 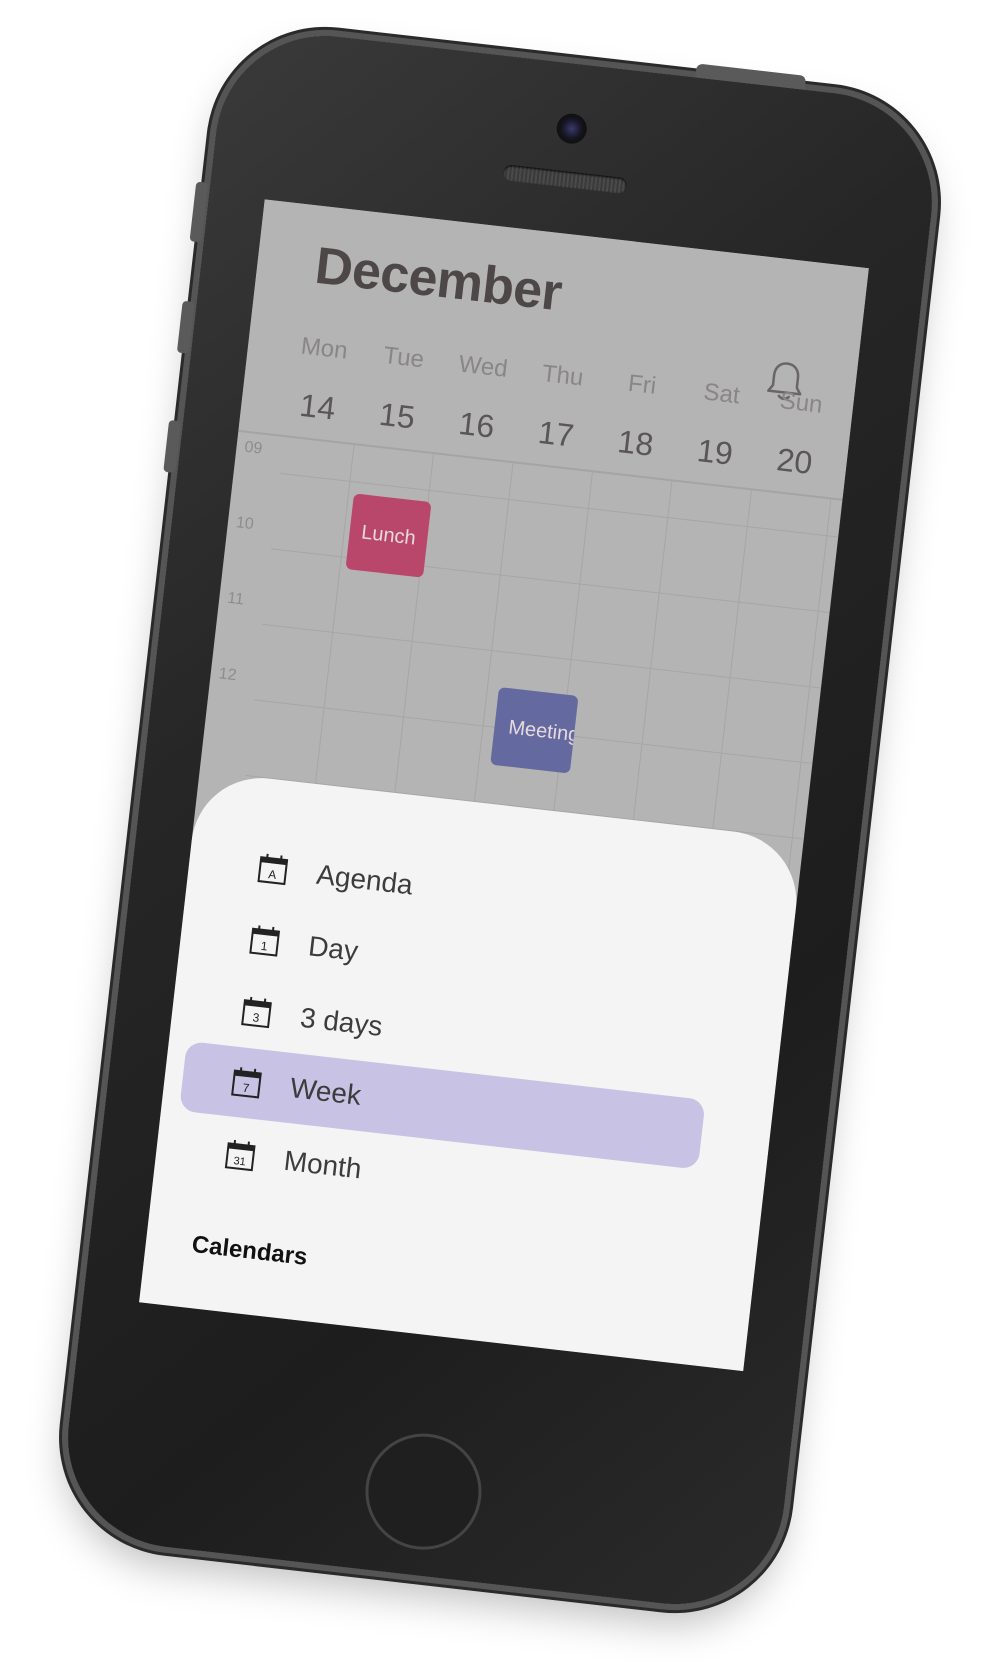 What do you see at coordinates (317, 406) in the screenshot?
I see `day-number: 14` at bounding box center [317, 406].